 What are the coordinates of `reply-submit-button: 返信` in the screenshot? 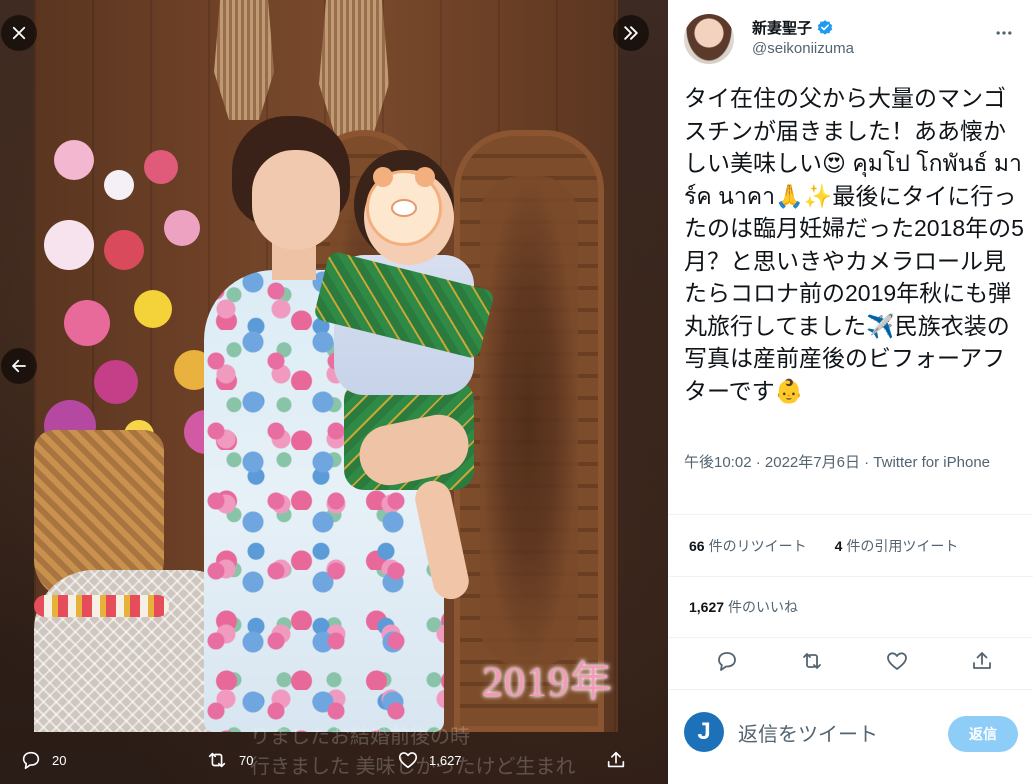 It's located at (983, 734).